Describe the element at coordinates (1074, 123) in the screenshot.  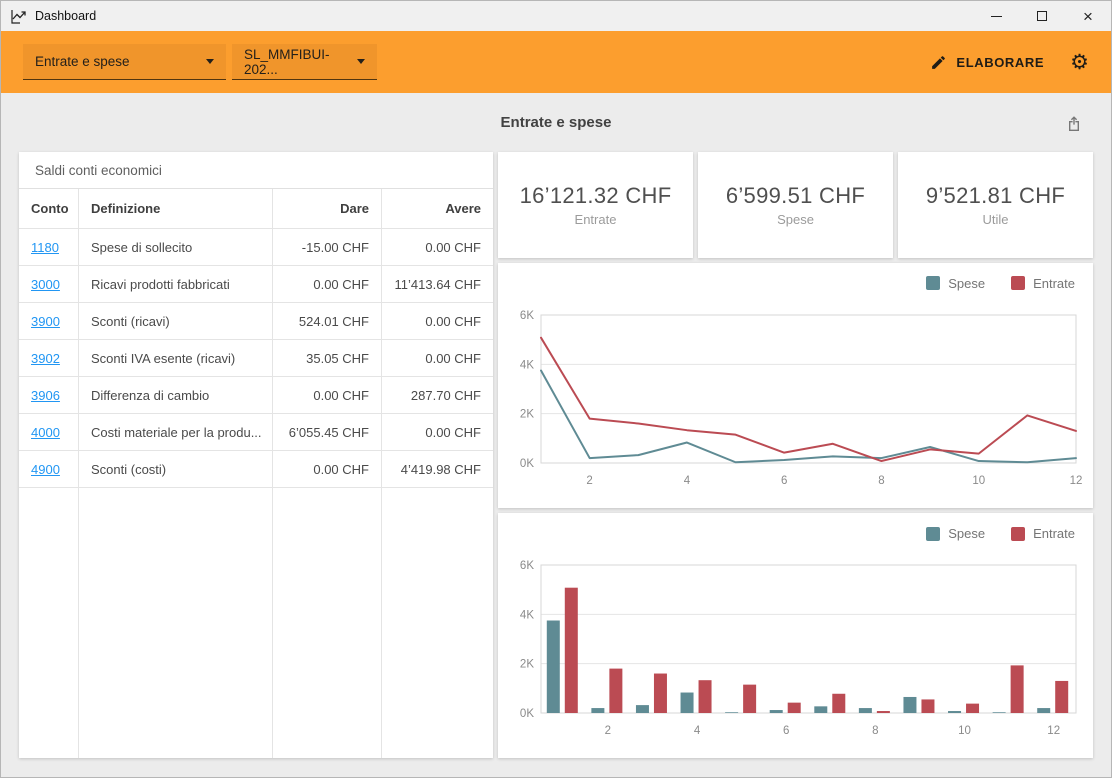
I see `share-icon` at that location.